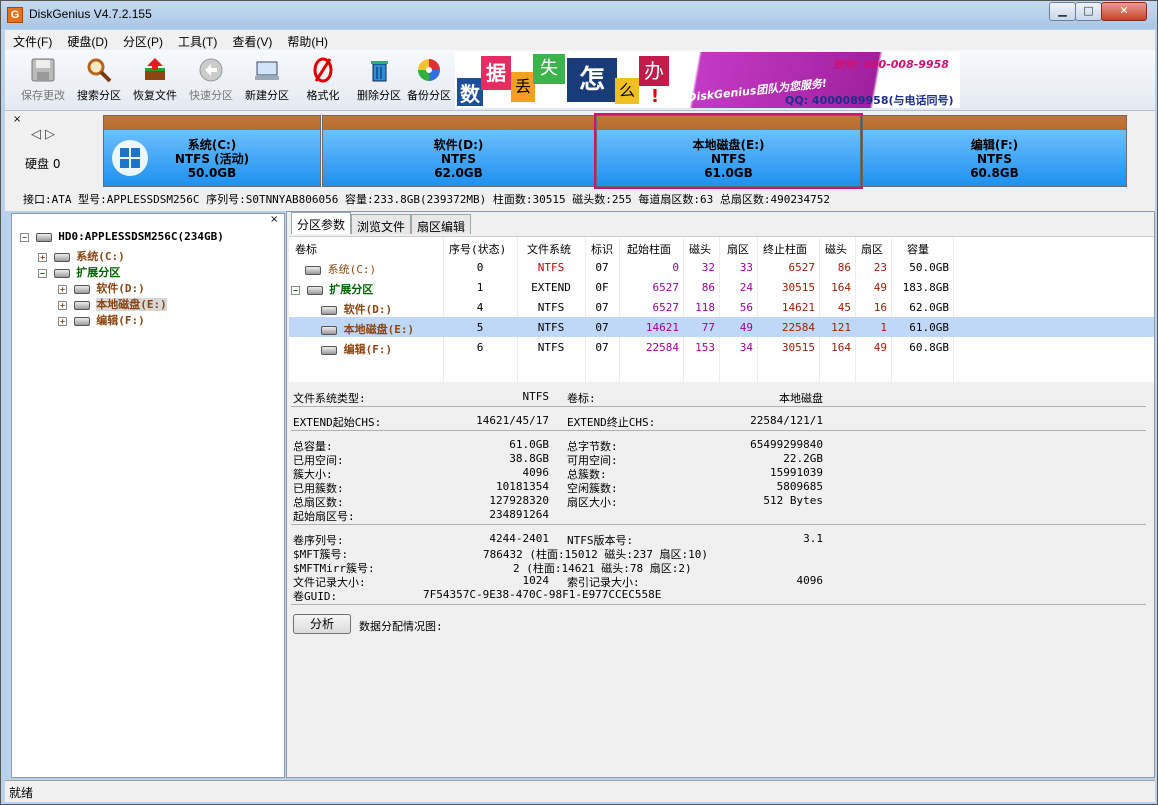 The height and width of the screenshot is (805, 1158). I want to click on banner-char: 数, so click(470, 92).